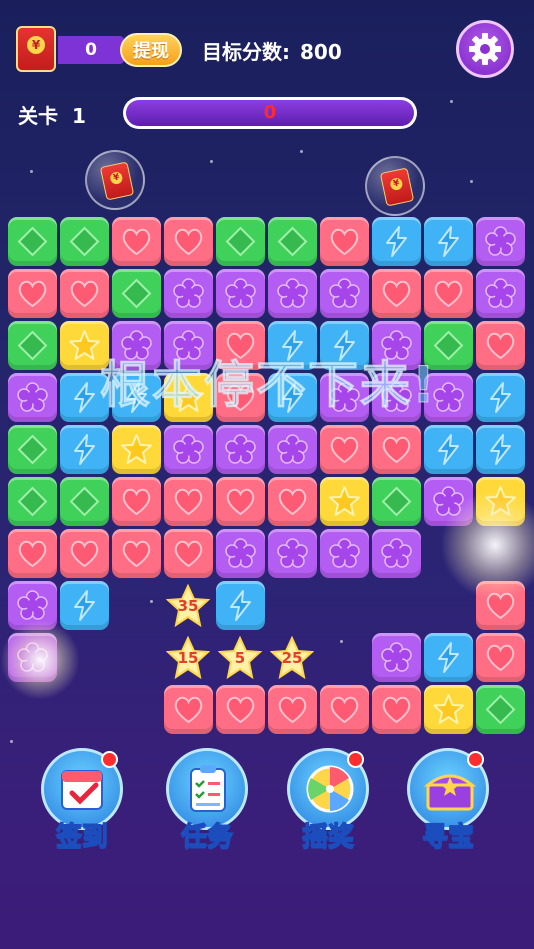 This screenshot has width=534, height=949. I want to click on floating-score: 15, so click(188, 658).